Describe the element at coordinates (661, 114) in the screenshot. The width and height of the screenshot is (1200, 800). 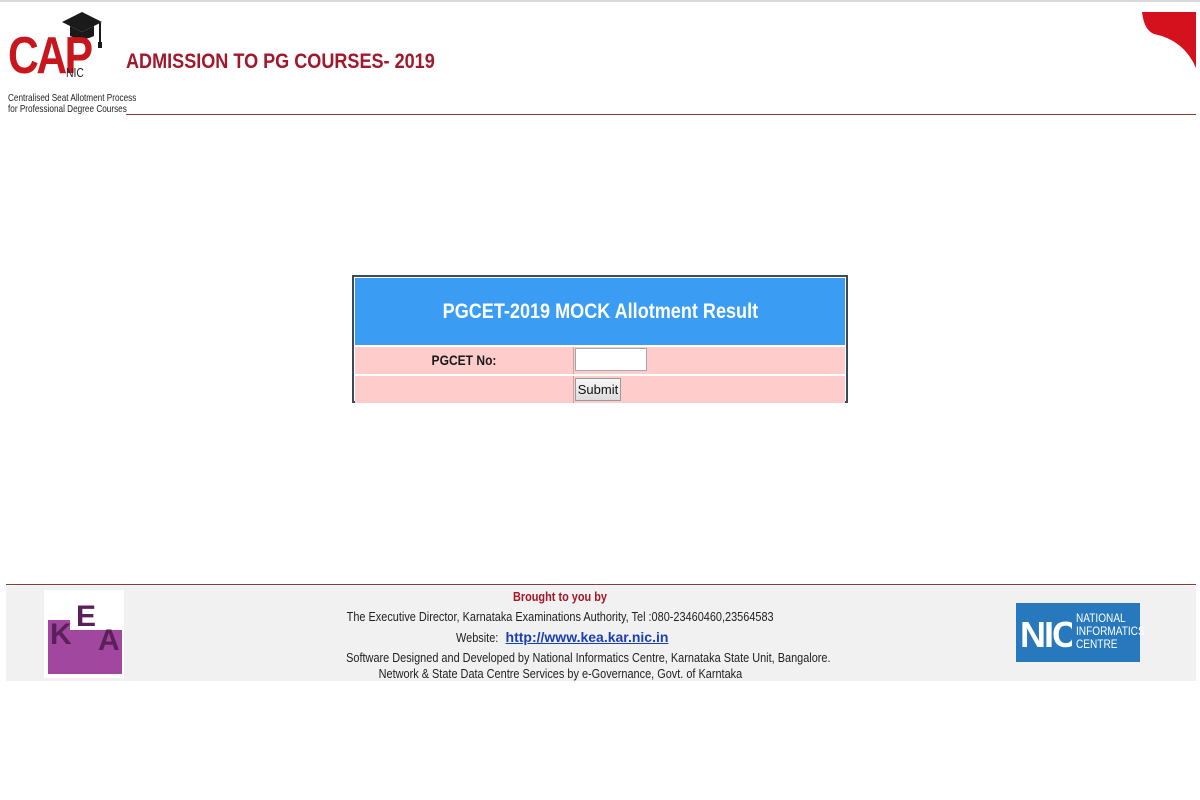
I see `header-divider` at that location.